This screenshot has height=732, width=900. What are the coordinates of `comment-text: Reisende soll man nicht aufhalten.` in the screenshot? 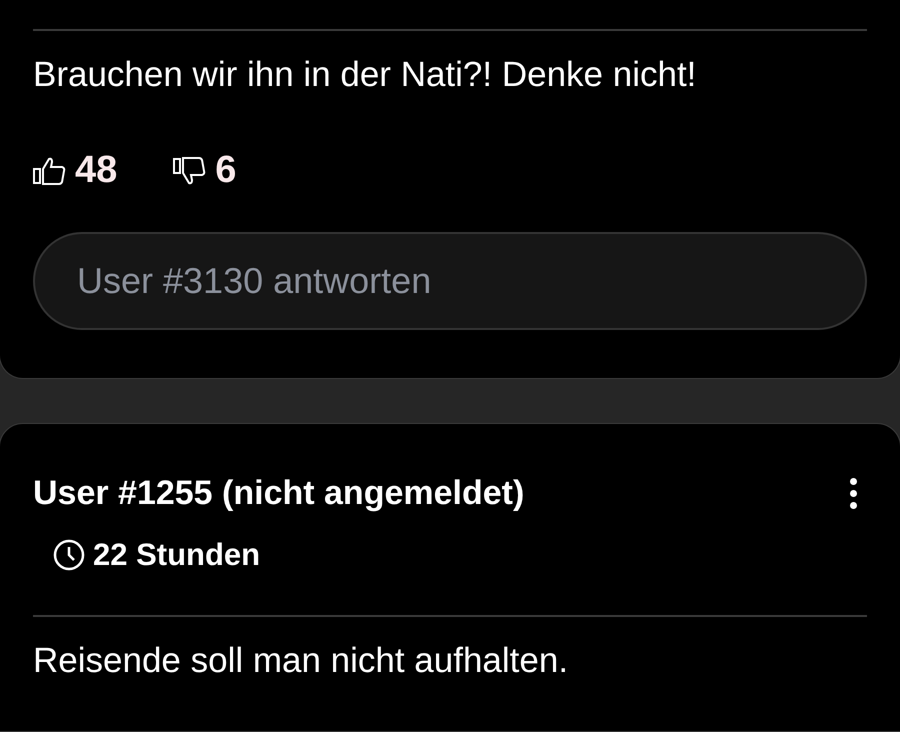 It's located at (301, 661).